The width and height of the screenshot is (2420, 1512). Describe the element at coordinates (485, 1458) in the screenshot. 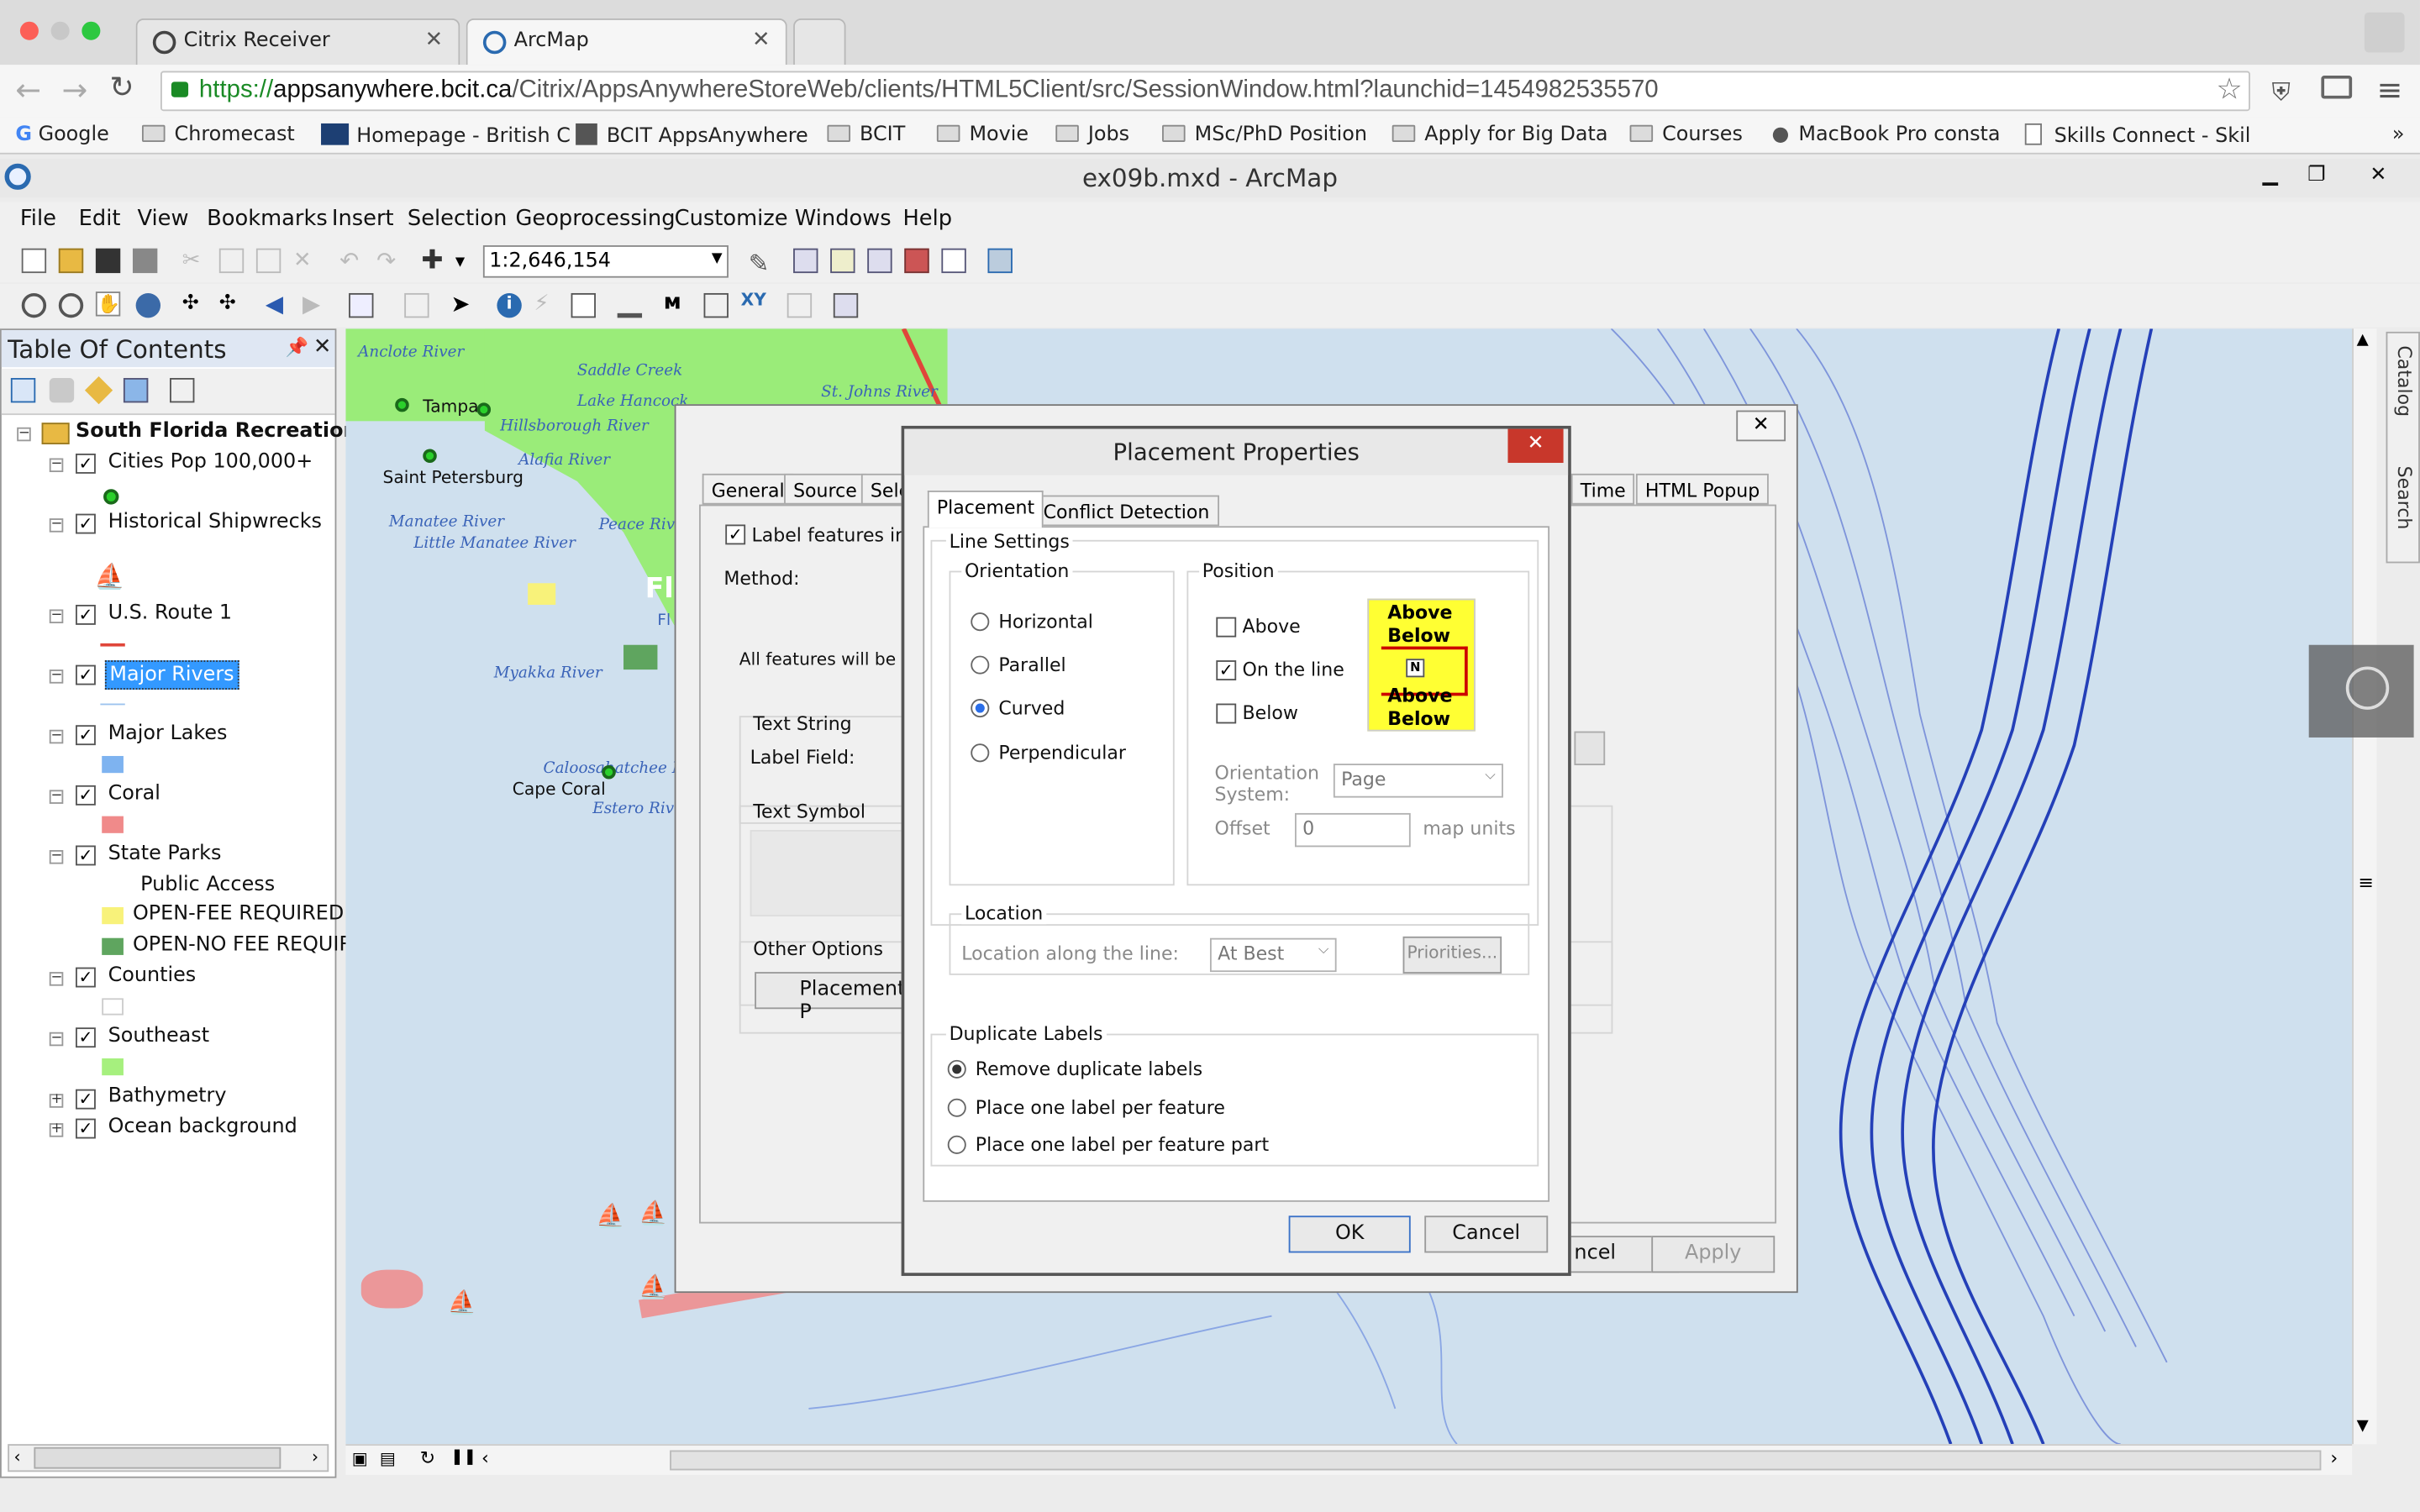

I see `scroll-left-icon: ‹` at that location.